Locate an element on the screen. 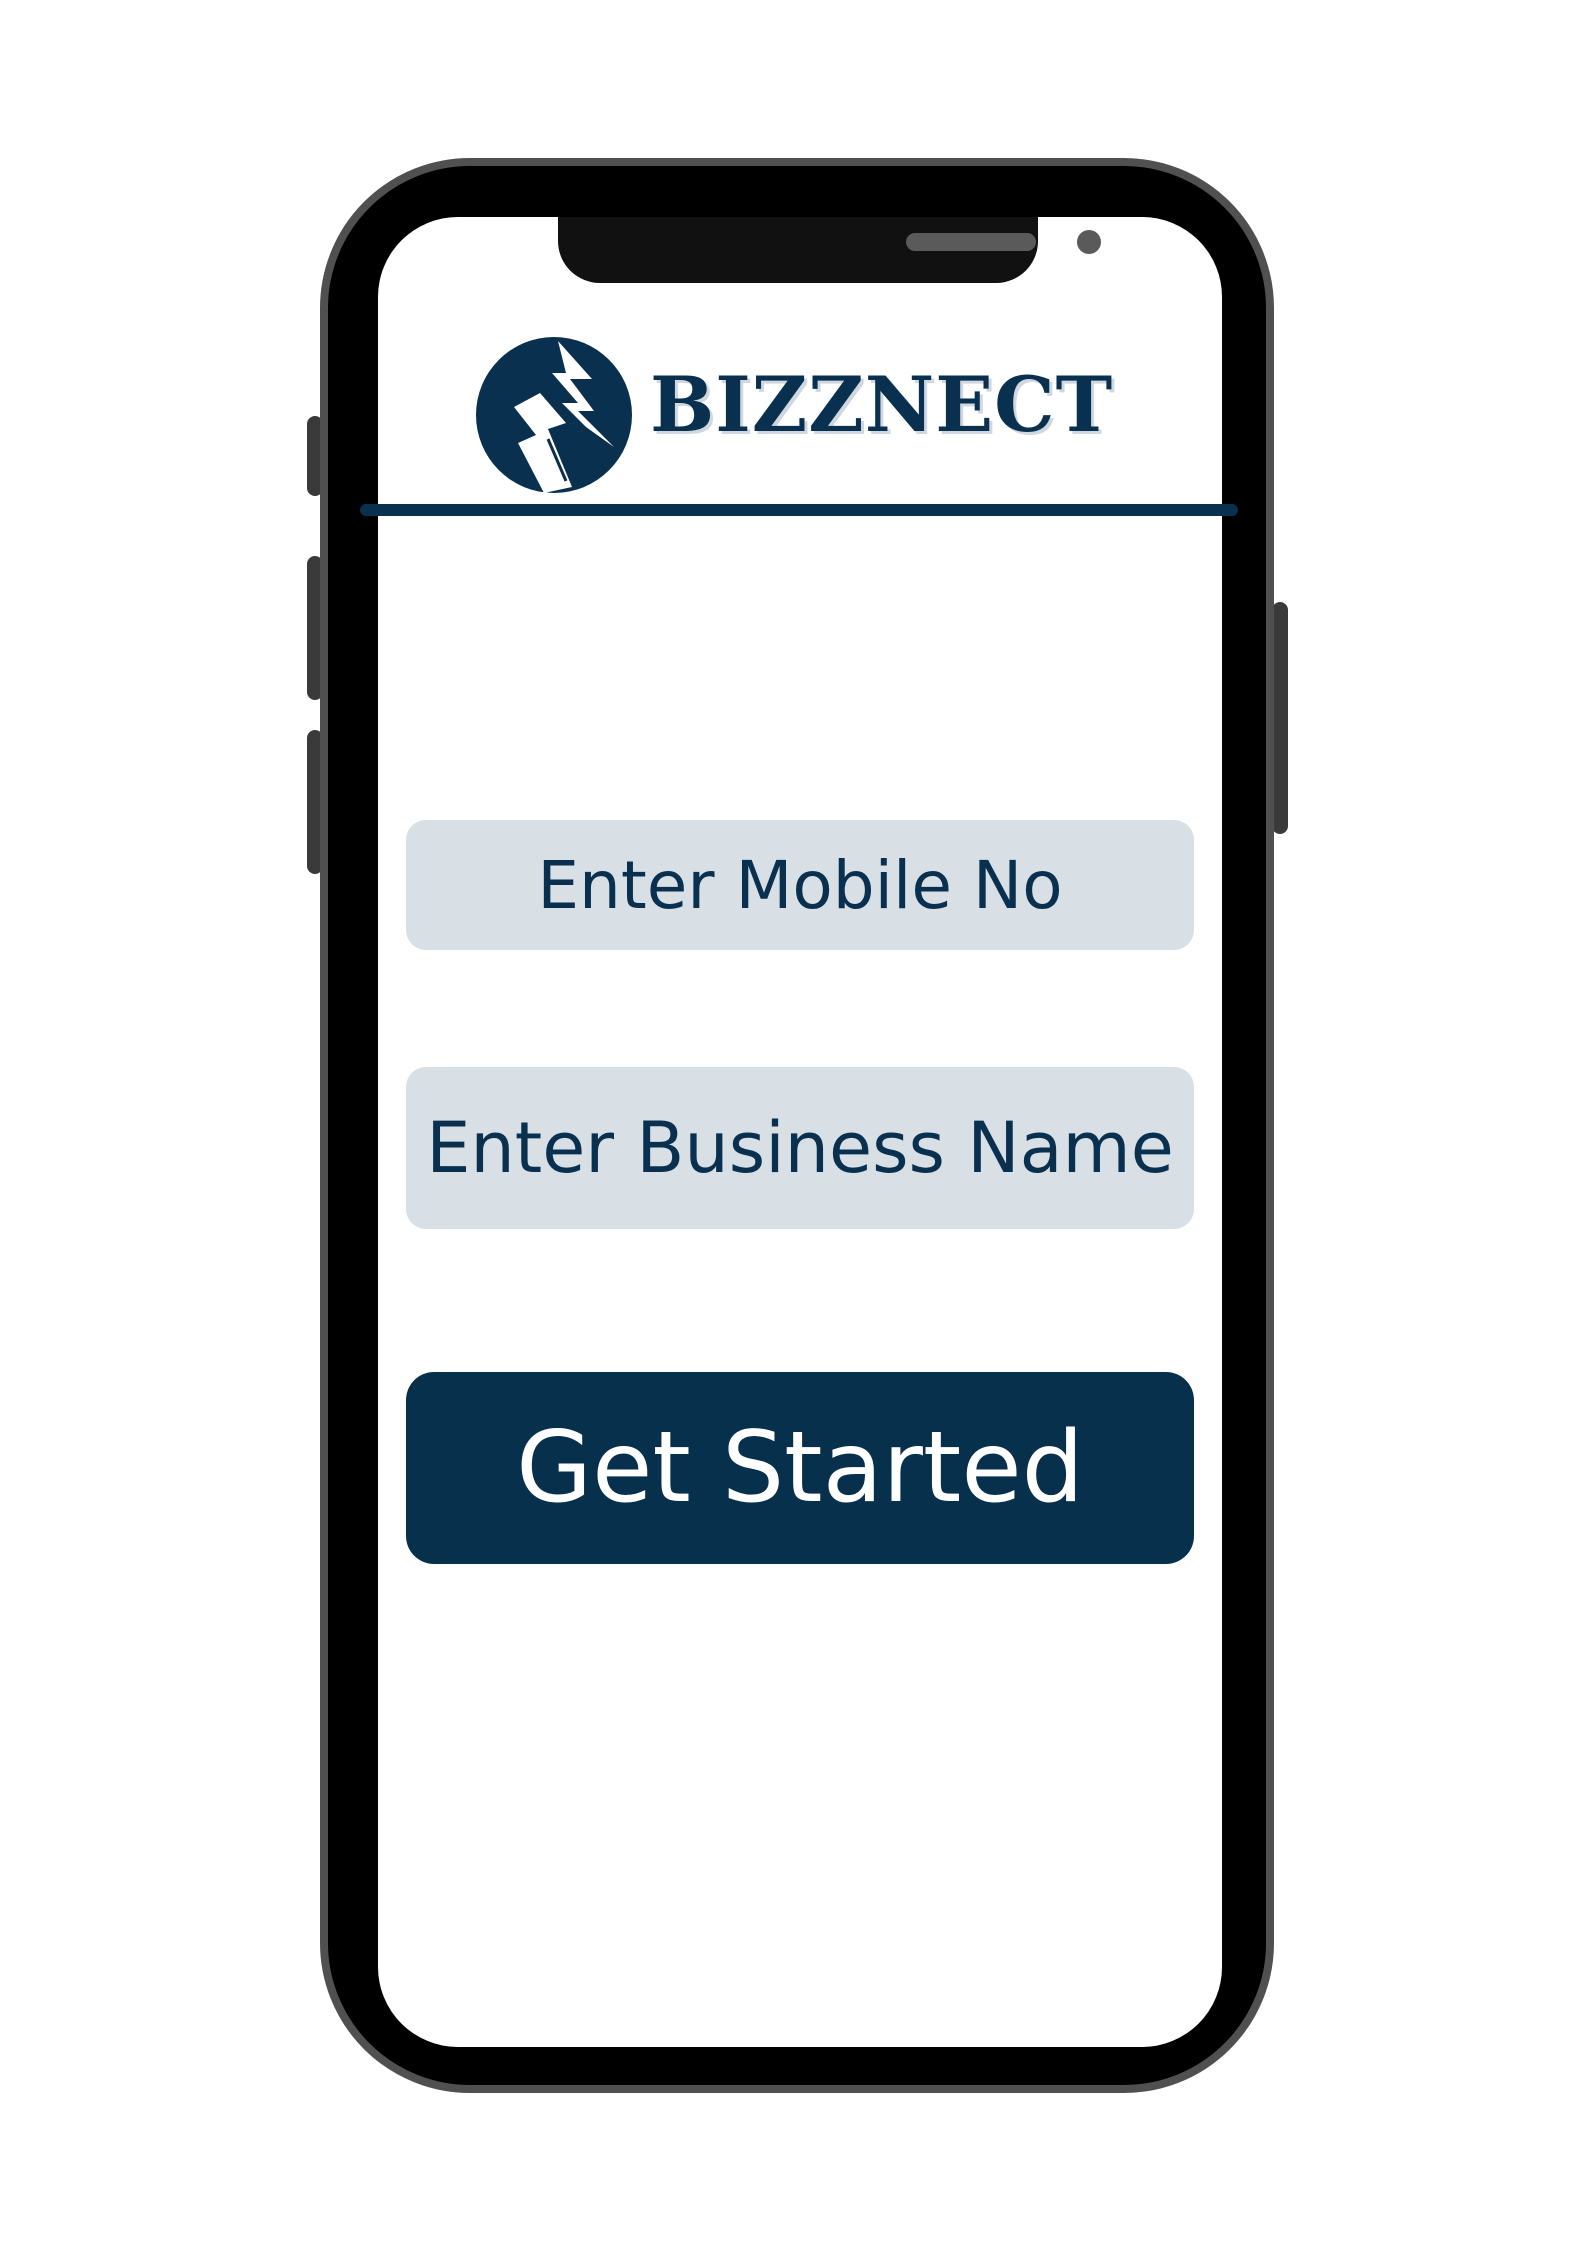 The width and height of the screenshot is (1587, 2245). brand-logo: BIZZNECT is located at coordinates (794, 415).